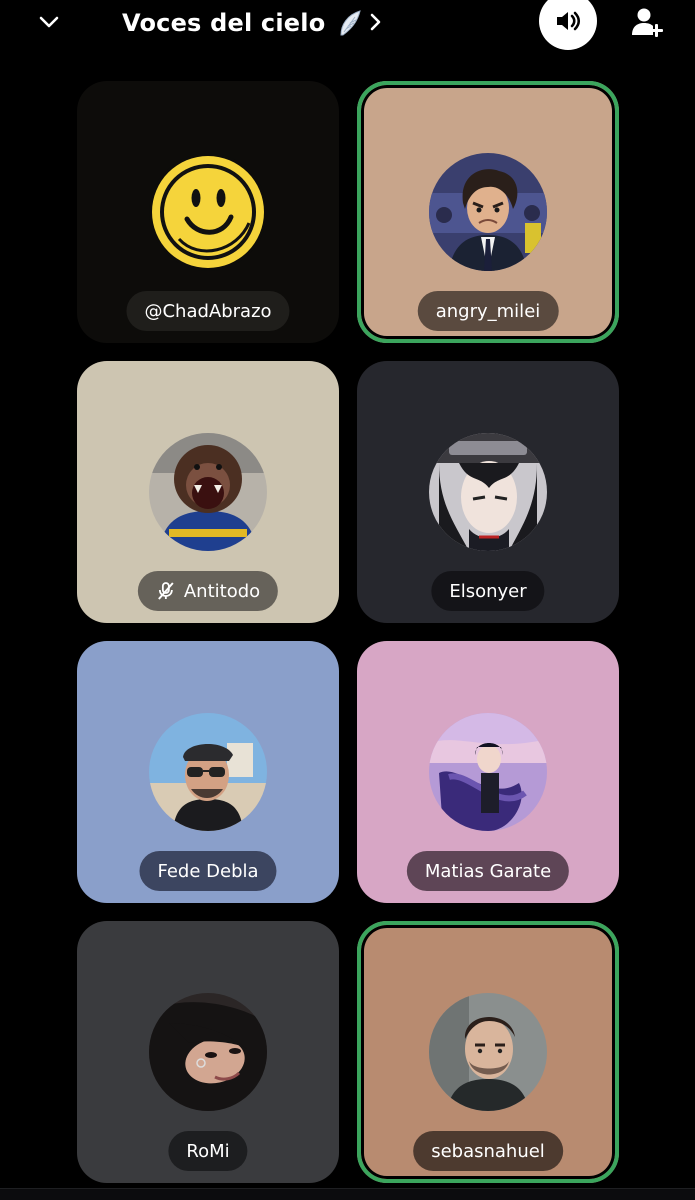 The image size is (695, 1200). I want to click on participant-name: Fede Debla, so click(208, 871).